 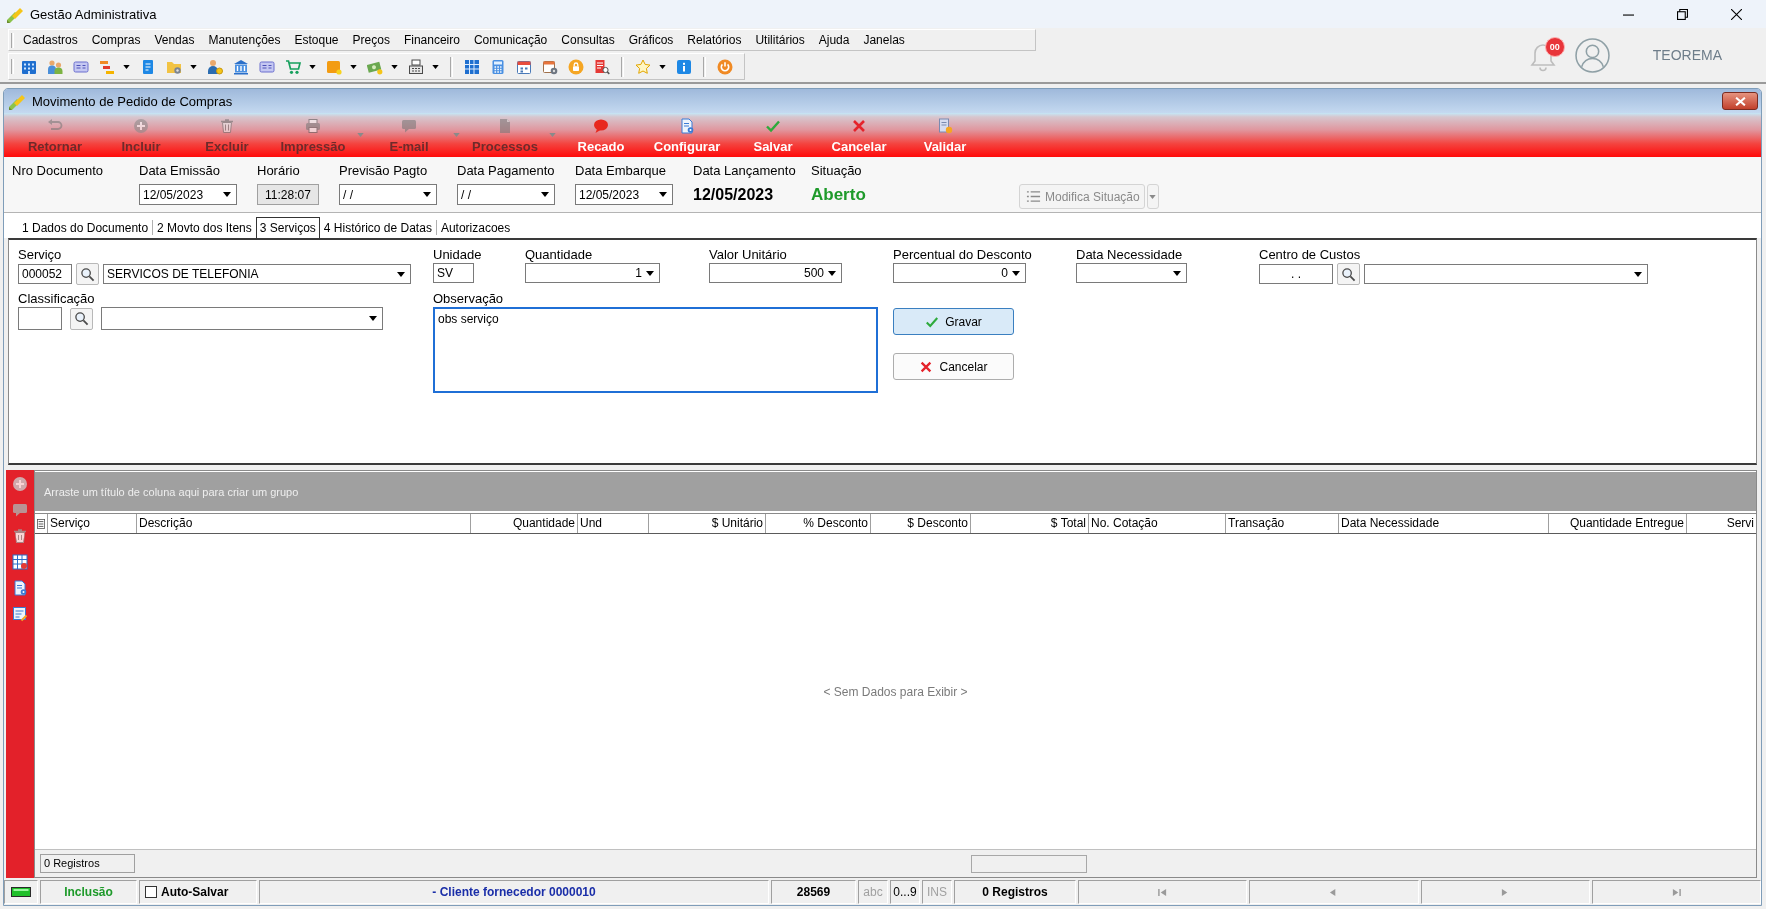 What do you see at coordinates (55, 66) in the screenshot?
I see `people-icon` at bounding box center [55, 66].